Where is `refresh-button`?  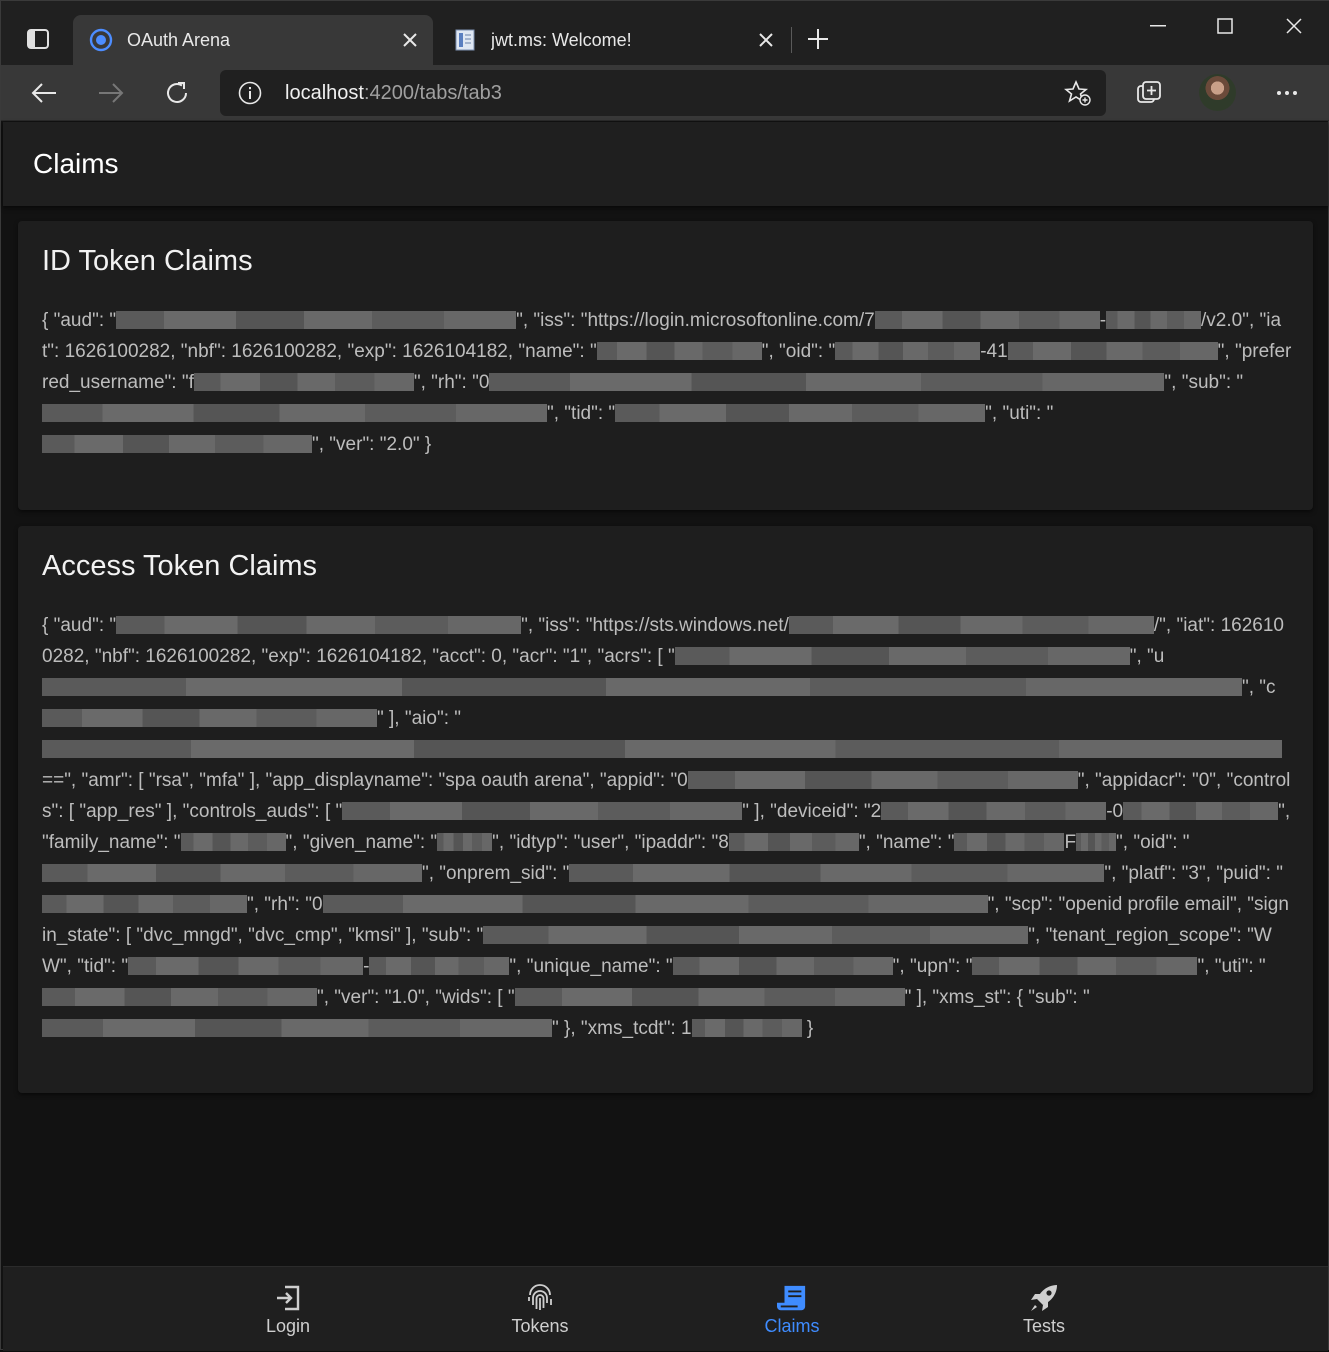
refresh-button is located at coordinates (177, 93).